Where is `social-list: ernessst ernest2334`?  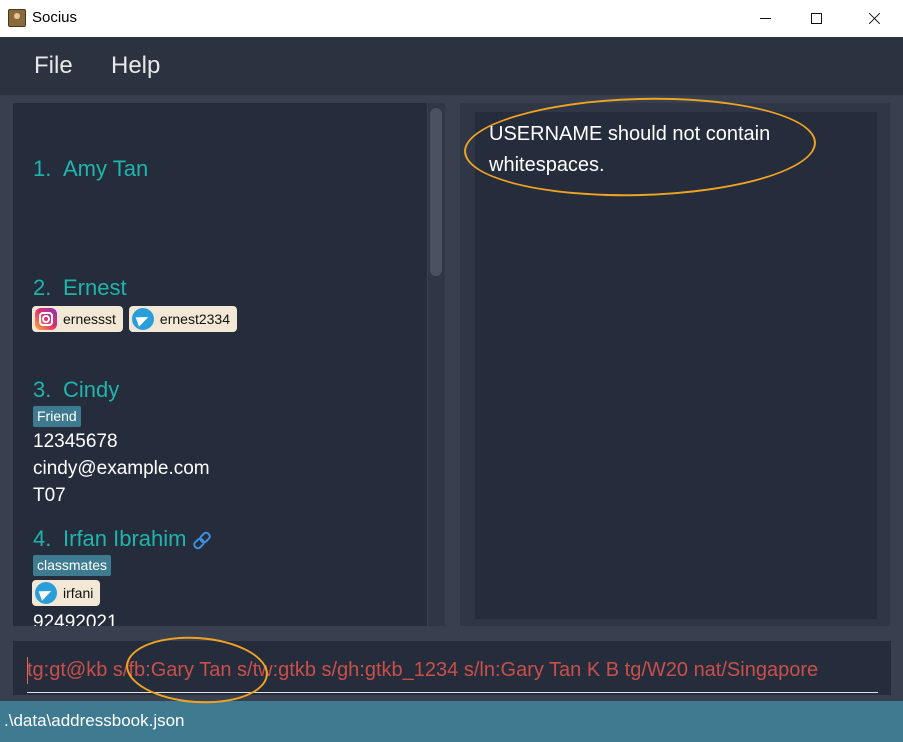
social-list: ernessst ernest2334 is located at coordinates (137, 320).